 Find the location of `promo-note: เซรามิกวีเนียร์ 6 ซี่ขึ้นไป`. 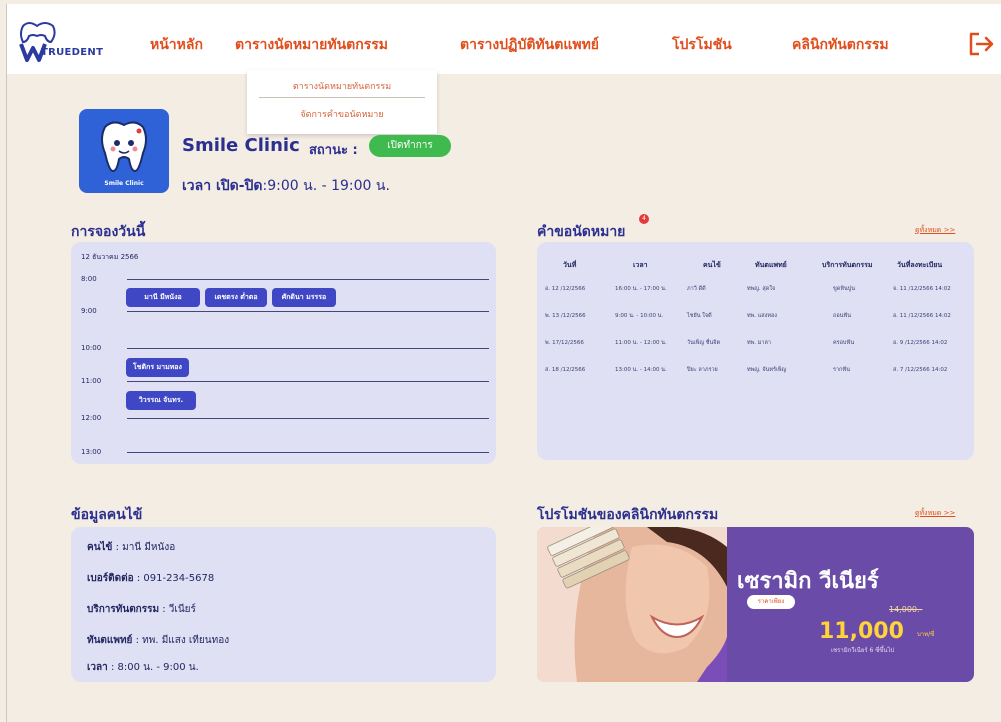

promo-note: เซรามิกวีเนียร์ 6 ซี่ขึ้นไป is located at coordinates (863, 650).